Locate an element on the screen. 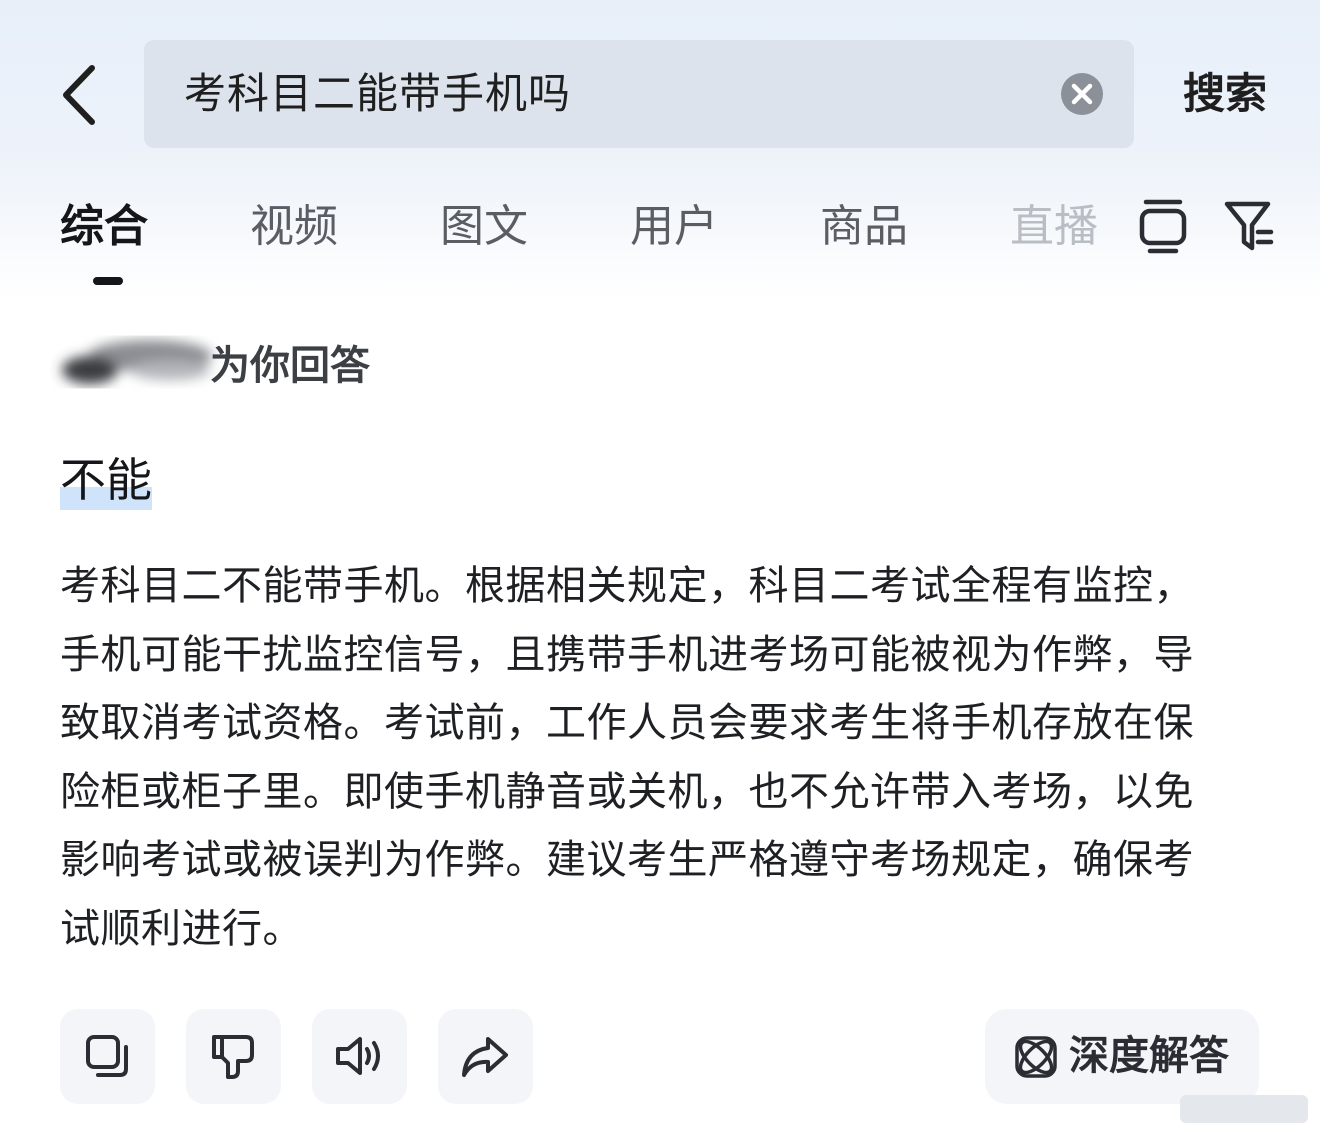  deep-answer-button: 深度解答 is located at coordinates (1122, 1056).